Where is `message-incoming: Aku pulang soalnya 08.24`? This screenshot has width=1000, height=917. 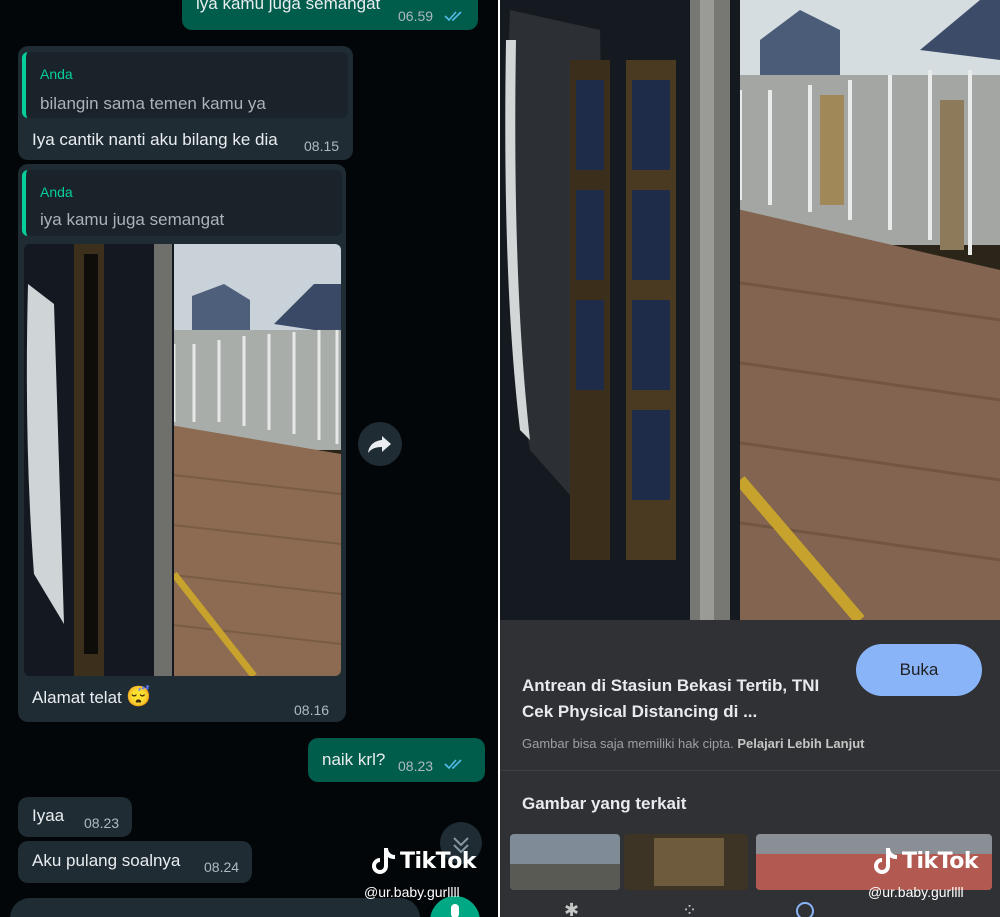 message-incoming: Aku pulang soalnya 08.24 is located at coordinates (135, 862).